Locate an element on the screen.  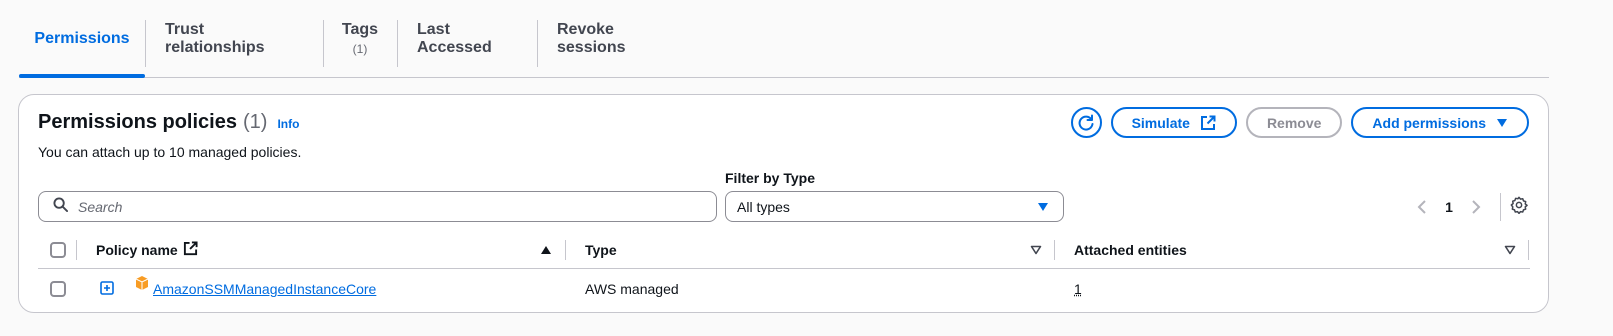
add-permissions-label: Add permissions is located at coordinates (1429, 122).